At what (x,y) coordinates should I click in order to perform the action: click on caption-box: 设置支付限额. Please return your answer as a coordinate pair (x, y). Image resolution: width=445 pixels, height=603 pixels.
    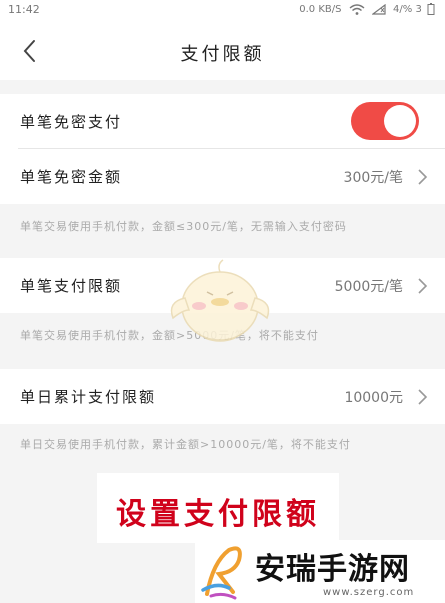
    Looking at the image, I should click on (218, 508).